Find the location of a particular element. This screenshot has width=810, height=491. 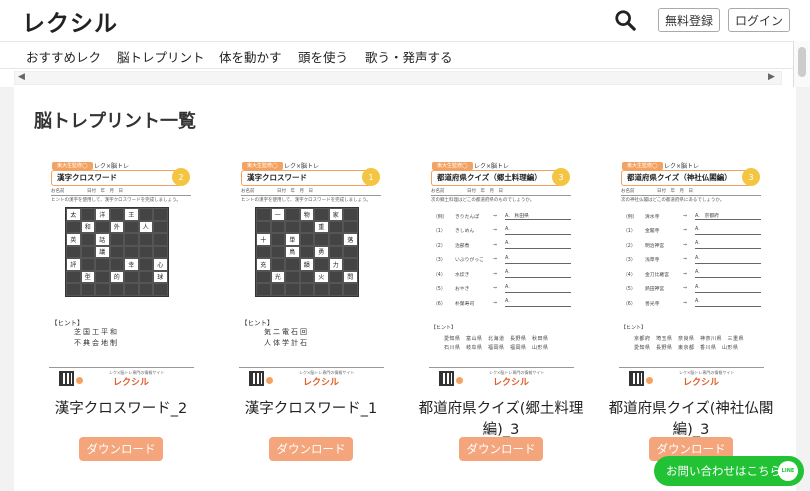

question-row: （2） 治部煮 ⇒ A. is located at coordinates (502, 245).